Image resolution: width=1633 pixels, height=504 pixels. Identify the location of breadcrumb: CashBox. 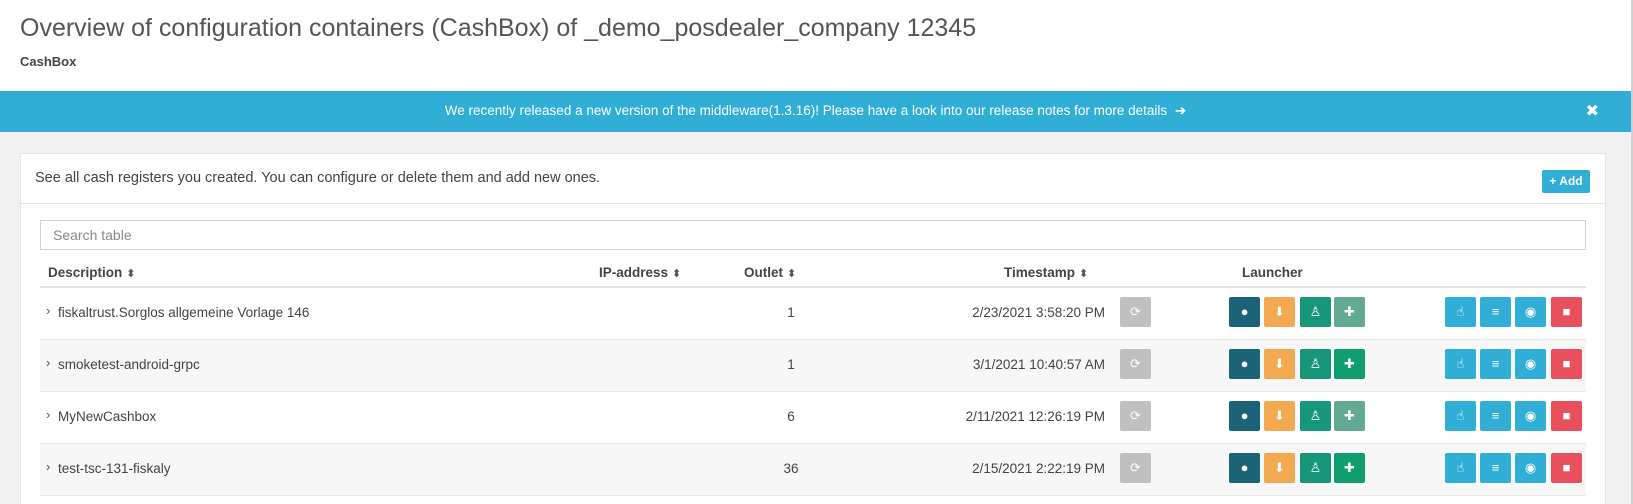
(48, 61).